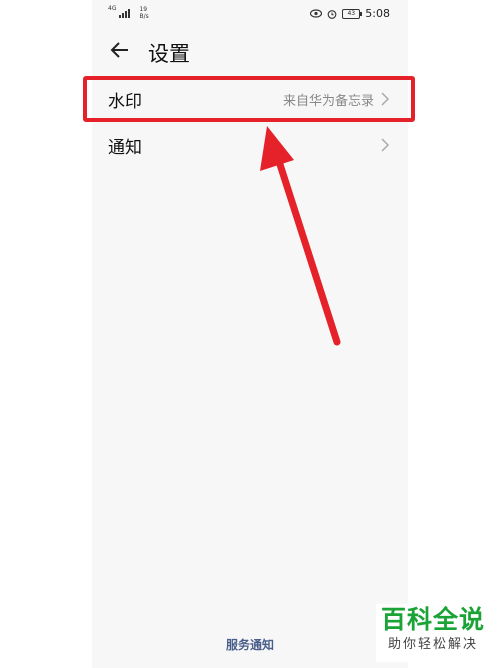 The height and width of the screenshot is (668, 500). I want to click on watermark-row: 水印 来自华为备忘录, so click(250, 99).